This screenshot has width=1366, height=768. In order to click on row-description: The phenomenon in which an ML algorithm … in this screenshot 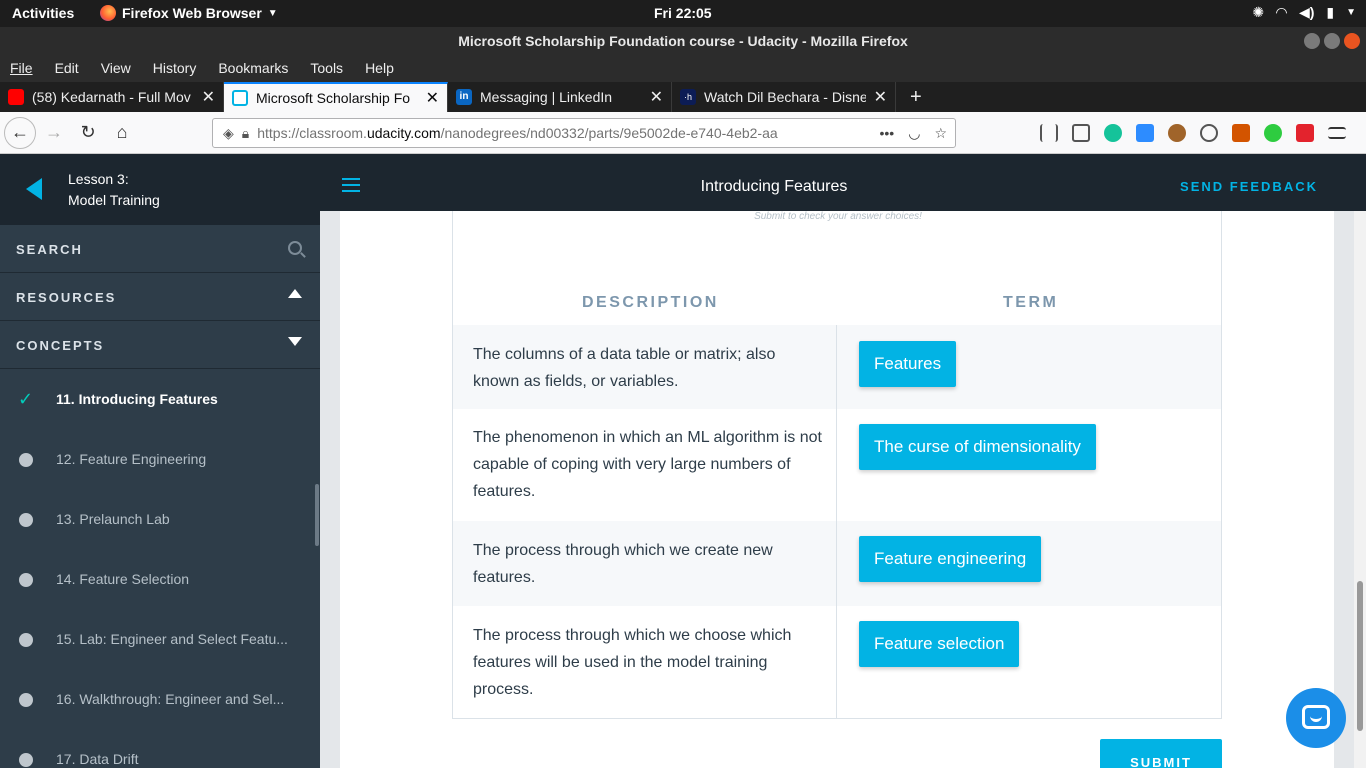, I will do `click(647, 464)`.